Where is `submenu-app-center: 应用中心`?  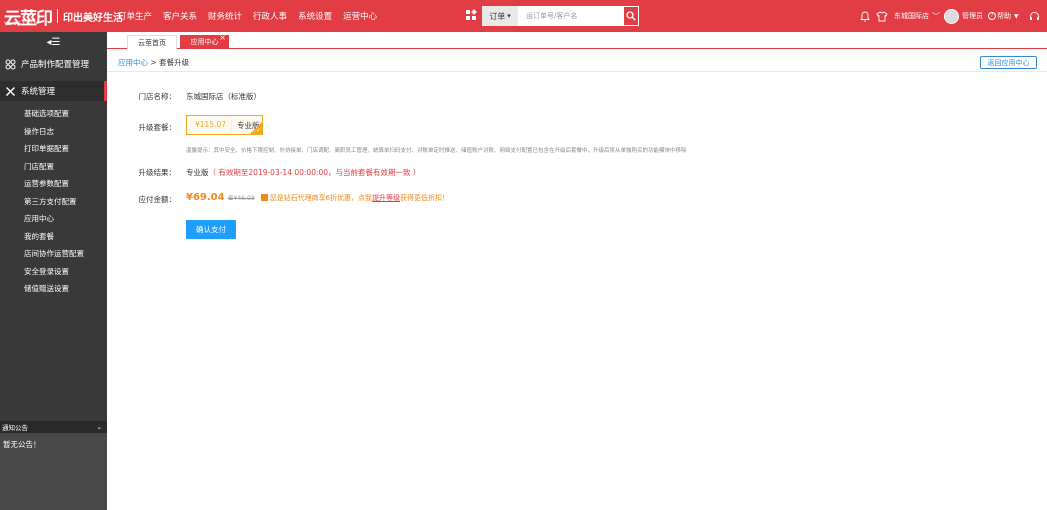
submenu-app-center: 应用中心 is located at coordinates (53, 219).